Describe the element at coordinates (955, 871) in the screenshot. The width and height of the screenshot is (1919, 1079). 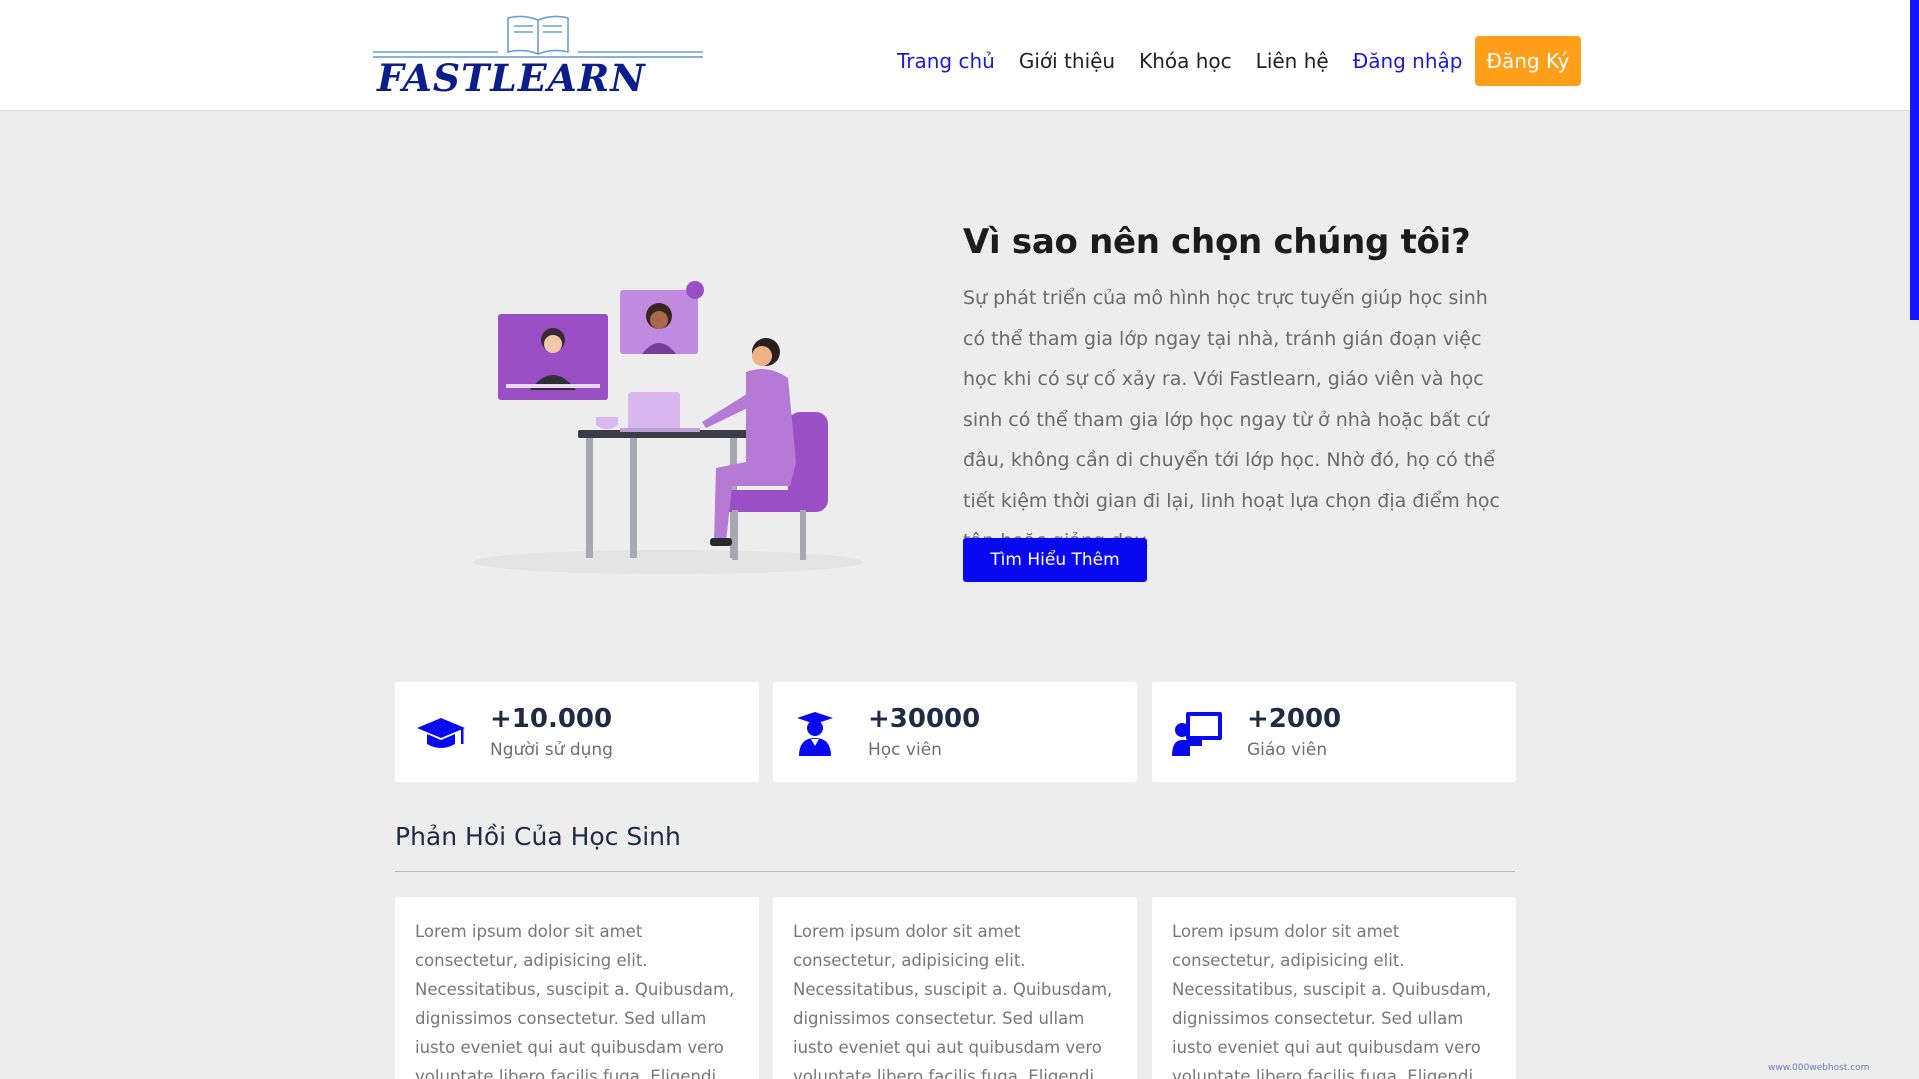
I see `section-divider` at that location.